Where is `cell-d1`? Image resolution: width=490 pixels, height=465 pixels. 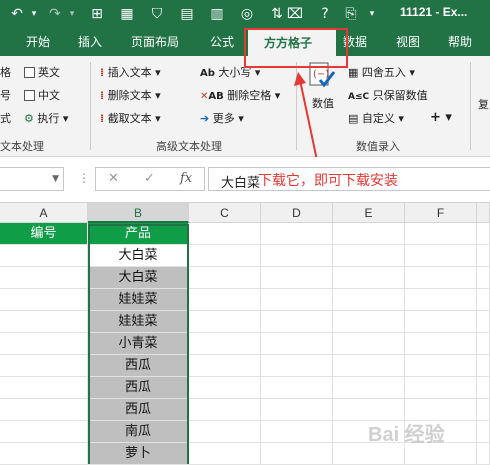 cell-d1 is located at coordinates (297, 234).